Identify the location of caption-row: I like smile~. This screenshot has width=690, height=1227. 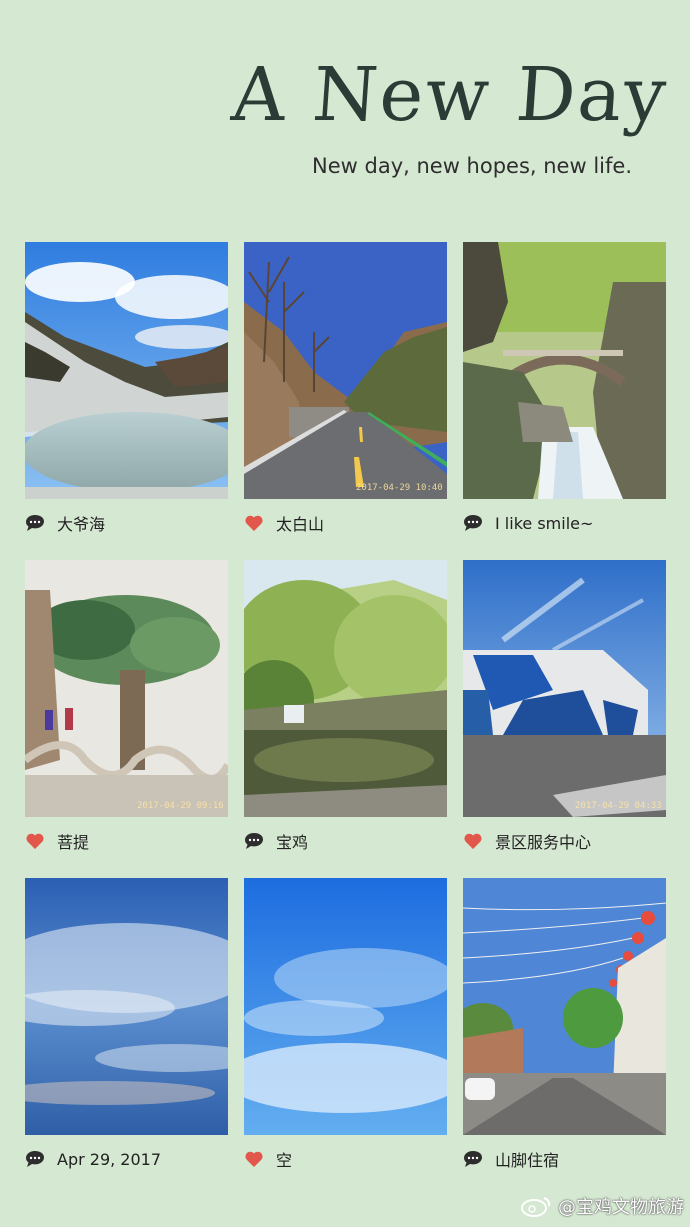
(528, 523).